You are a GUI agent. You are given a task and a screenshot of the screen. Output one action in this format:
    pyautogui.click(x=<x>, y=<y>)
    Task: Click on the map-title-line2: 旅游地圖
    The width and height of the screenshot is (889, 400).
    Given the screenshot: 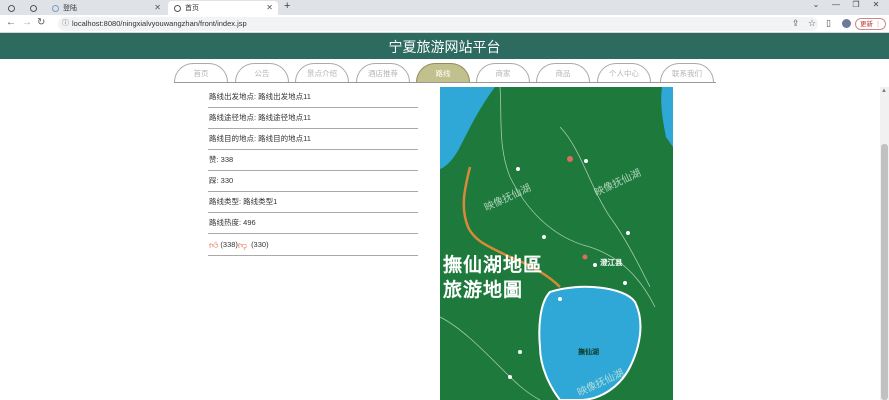 What is the action you would take?
    pyautogui.click(x=483, y=290)
    